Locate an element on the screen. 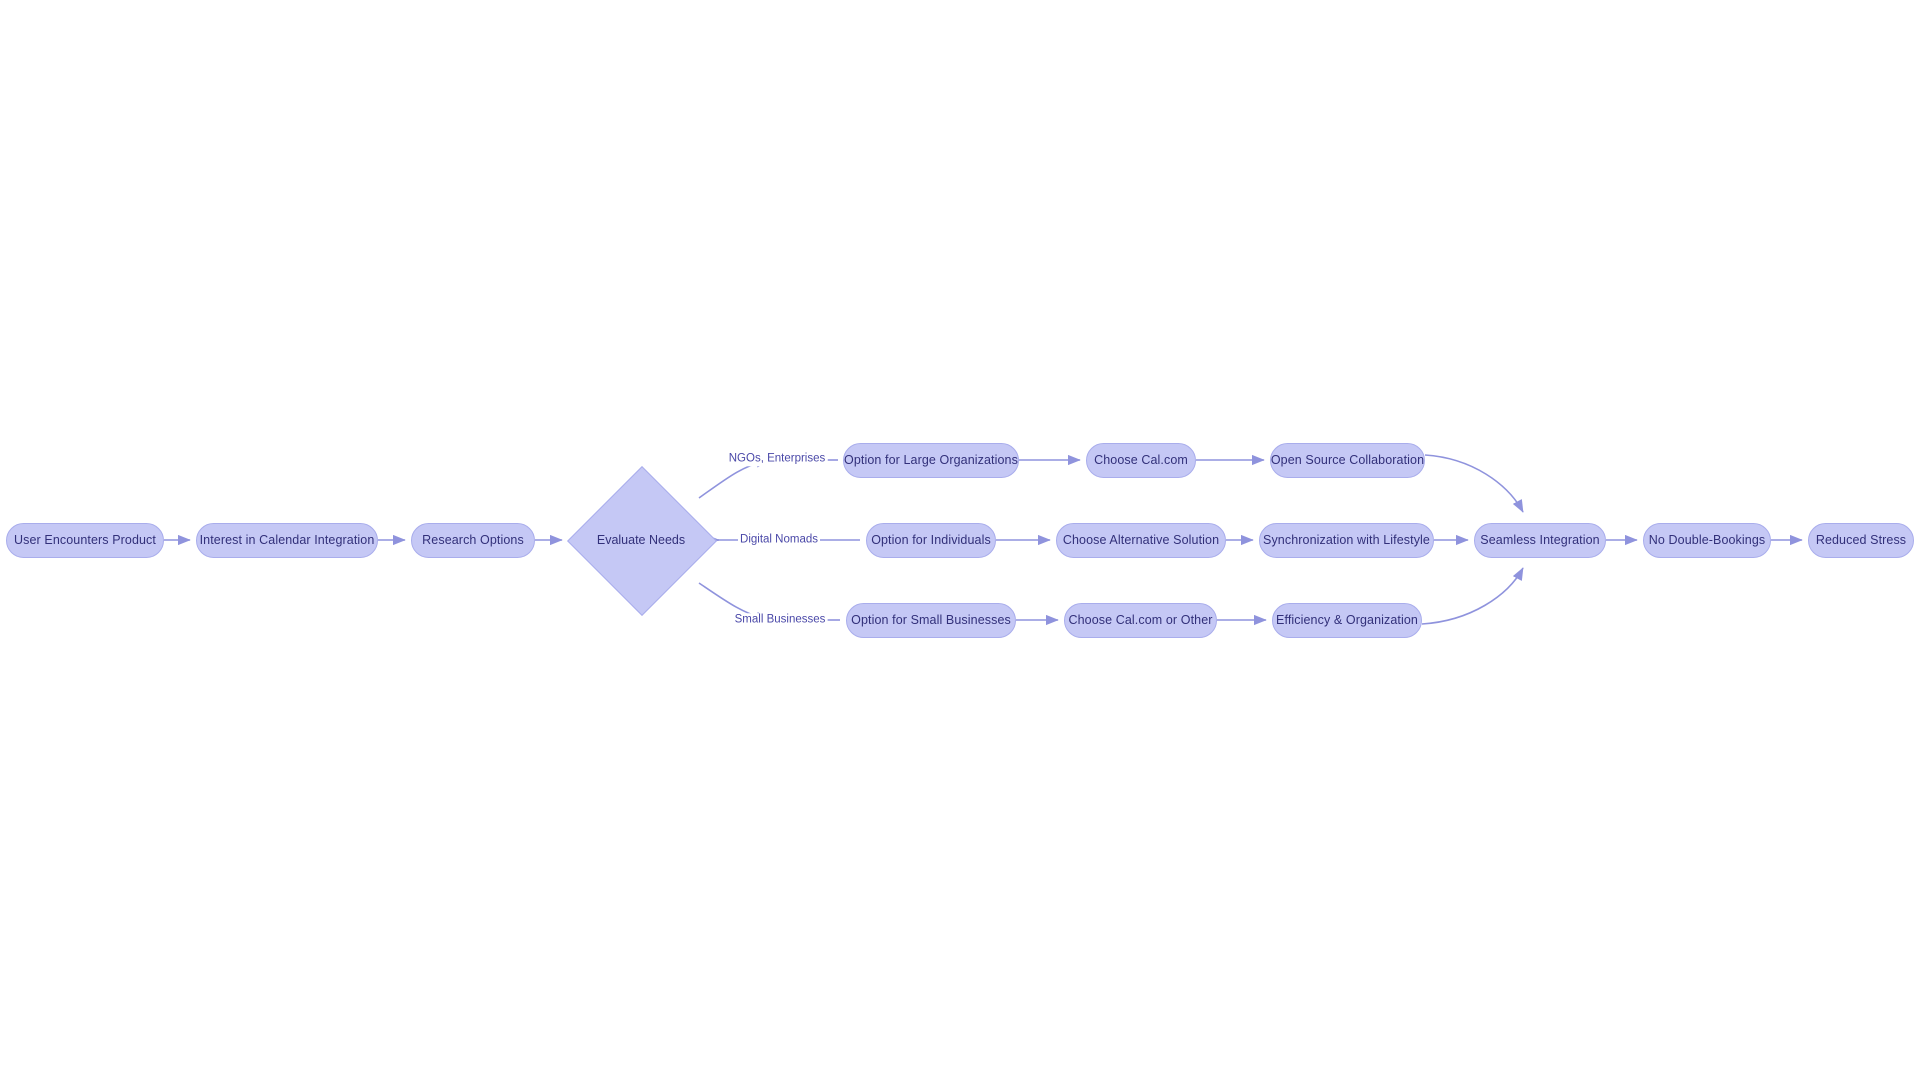 This screenshot has width=1920, height=1080. node-reduced-stress: Reduced Stress is located at coordinates (1861, 540).